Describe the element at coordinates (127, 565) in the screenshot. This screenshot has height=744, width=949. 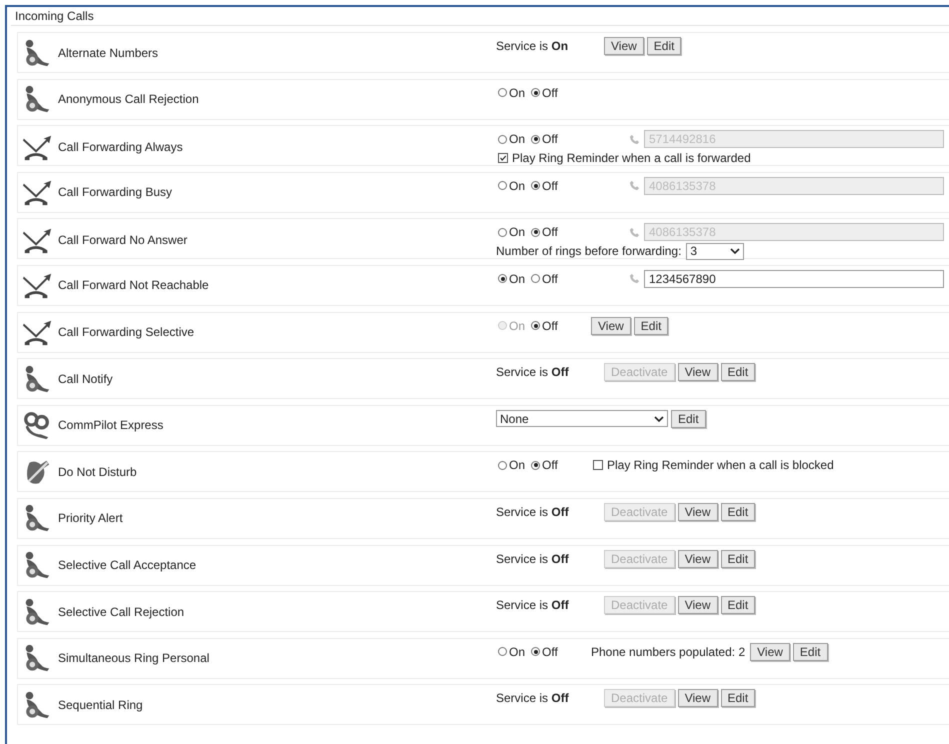
I see `service-name: Selective Call Acceptance` at that location.